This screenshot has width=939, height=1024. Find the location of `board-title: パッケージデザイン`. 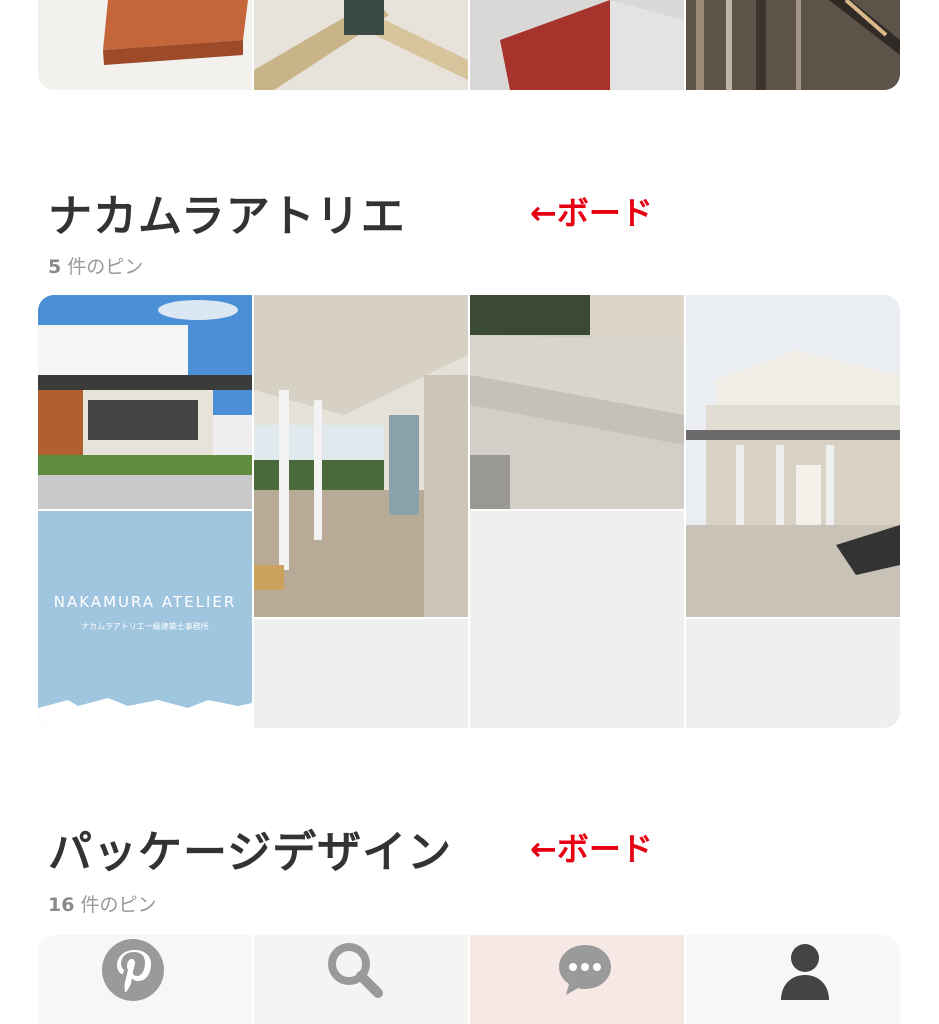

board-title: パッケージデザイン is located at coordinates (250, 848).